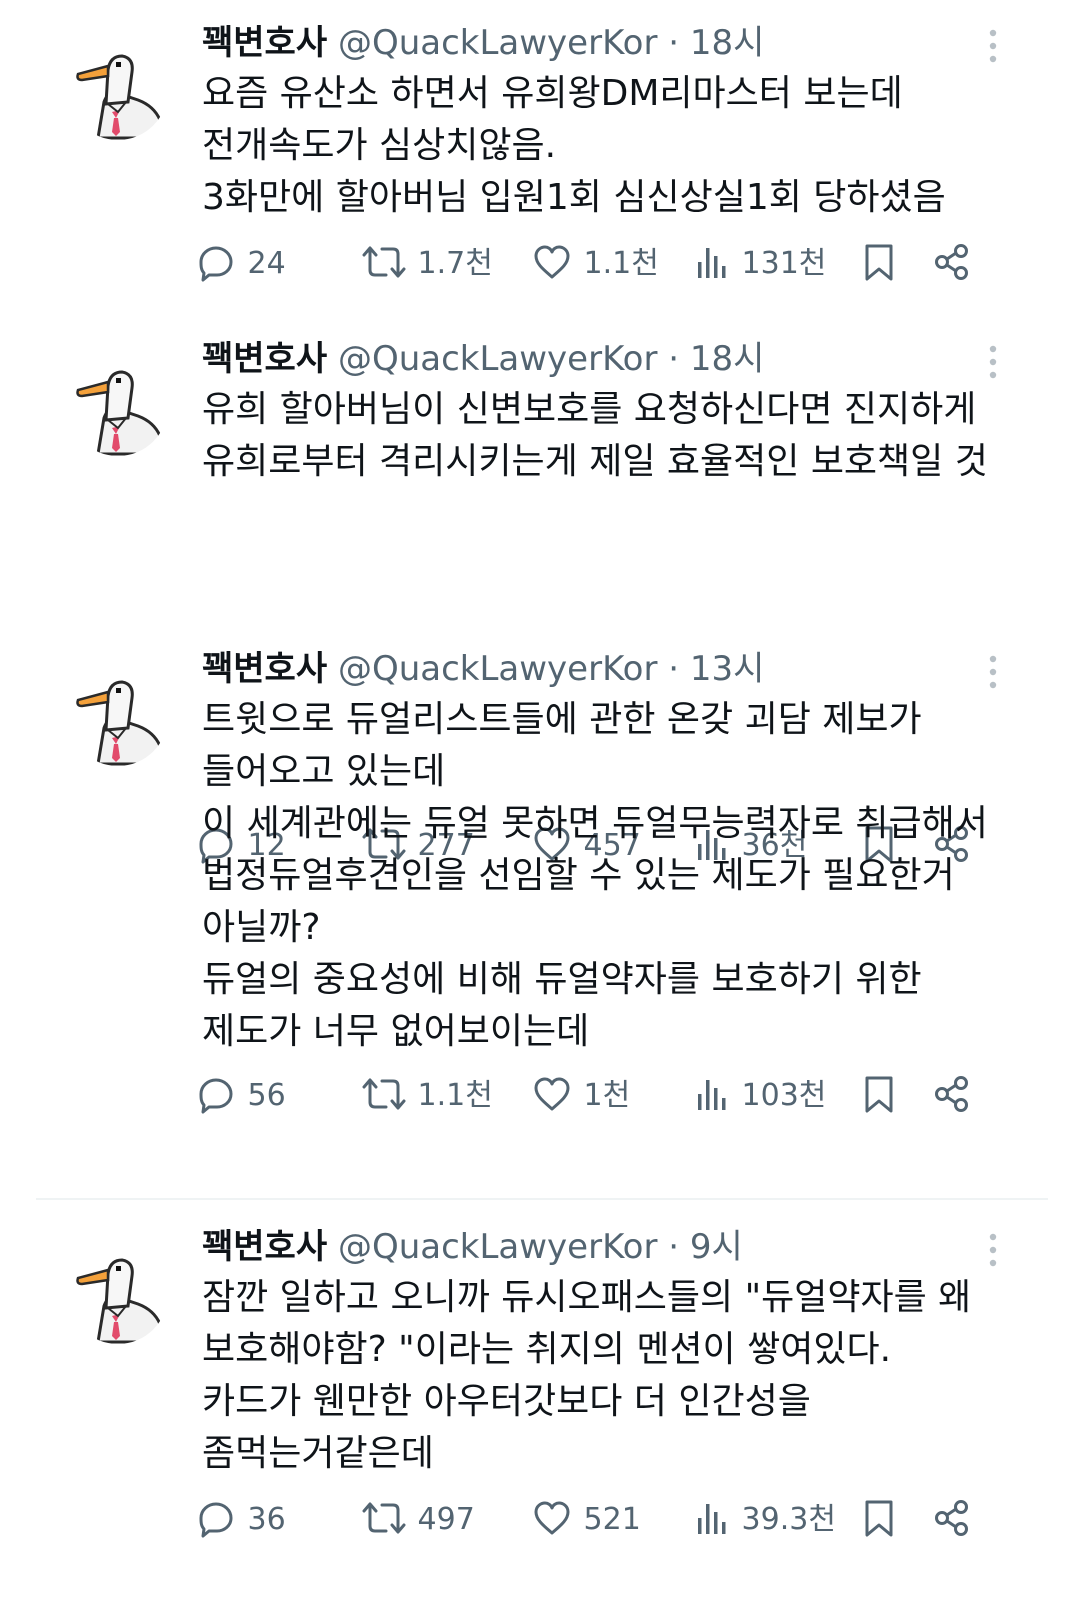  Describe the element at coordinates (595, 823) in the screenshot. I see `tweet-text-line: 이 세계관에는 듀얼 못하면 듀얼무능력자로 취급해서` at that location.